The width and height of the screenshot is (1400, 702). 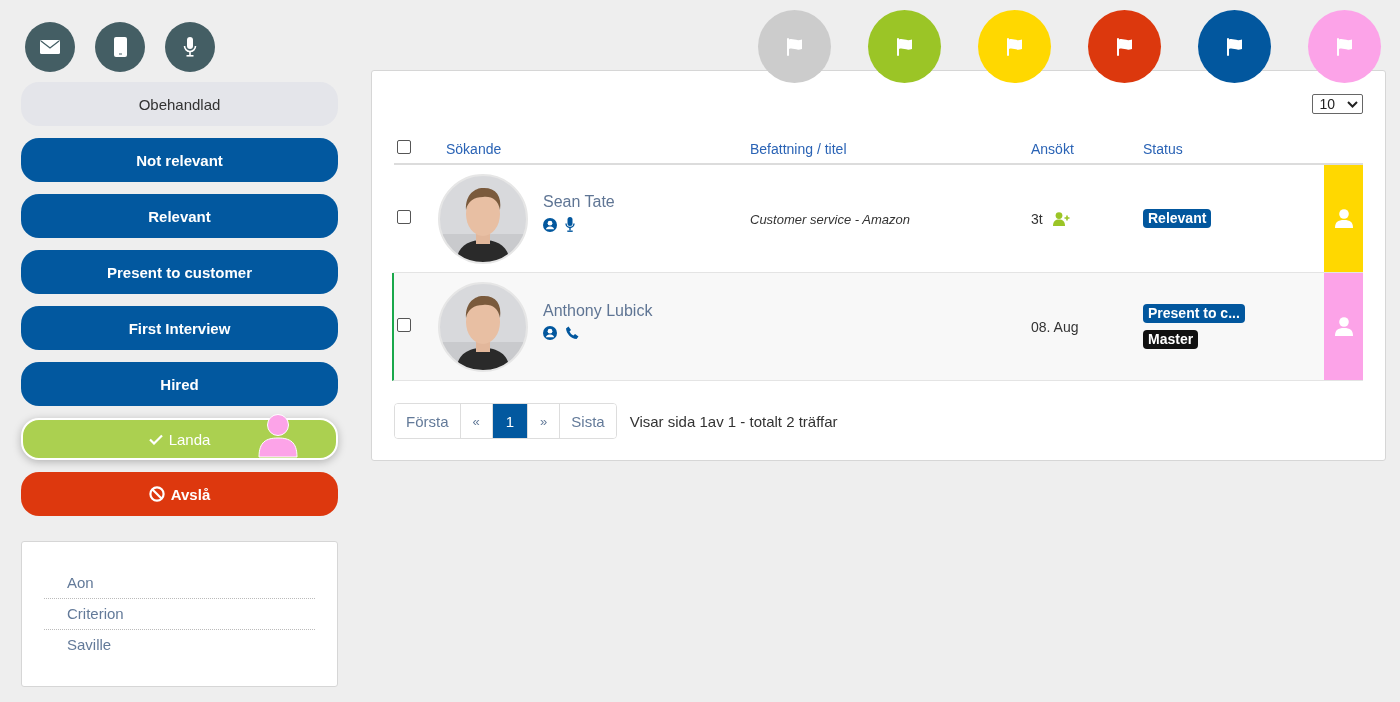 I want to click on reject-button: Avslå, so click(x=179, y=494).